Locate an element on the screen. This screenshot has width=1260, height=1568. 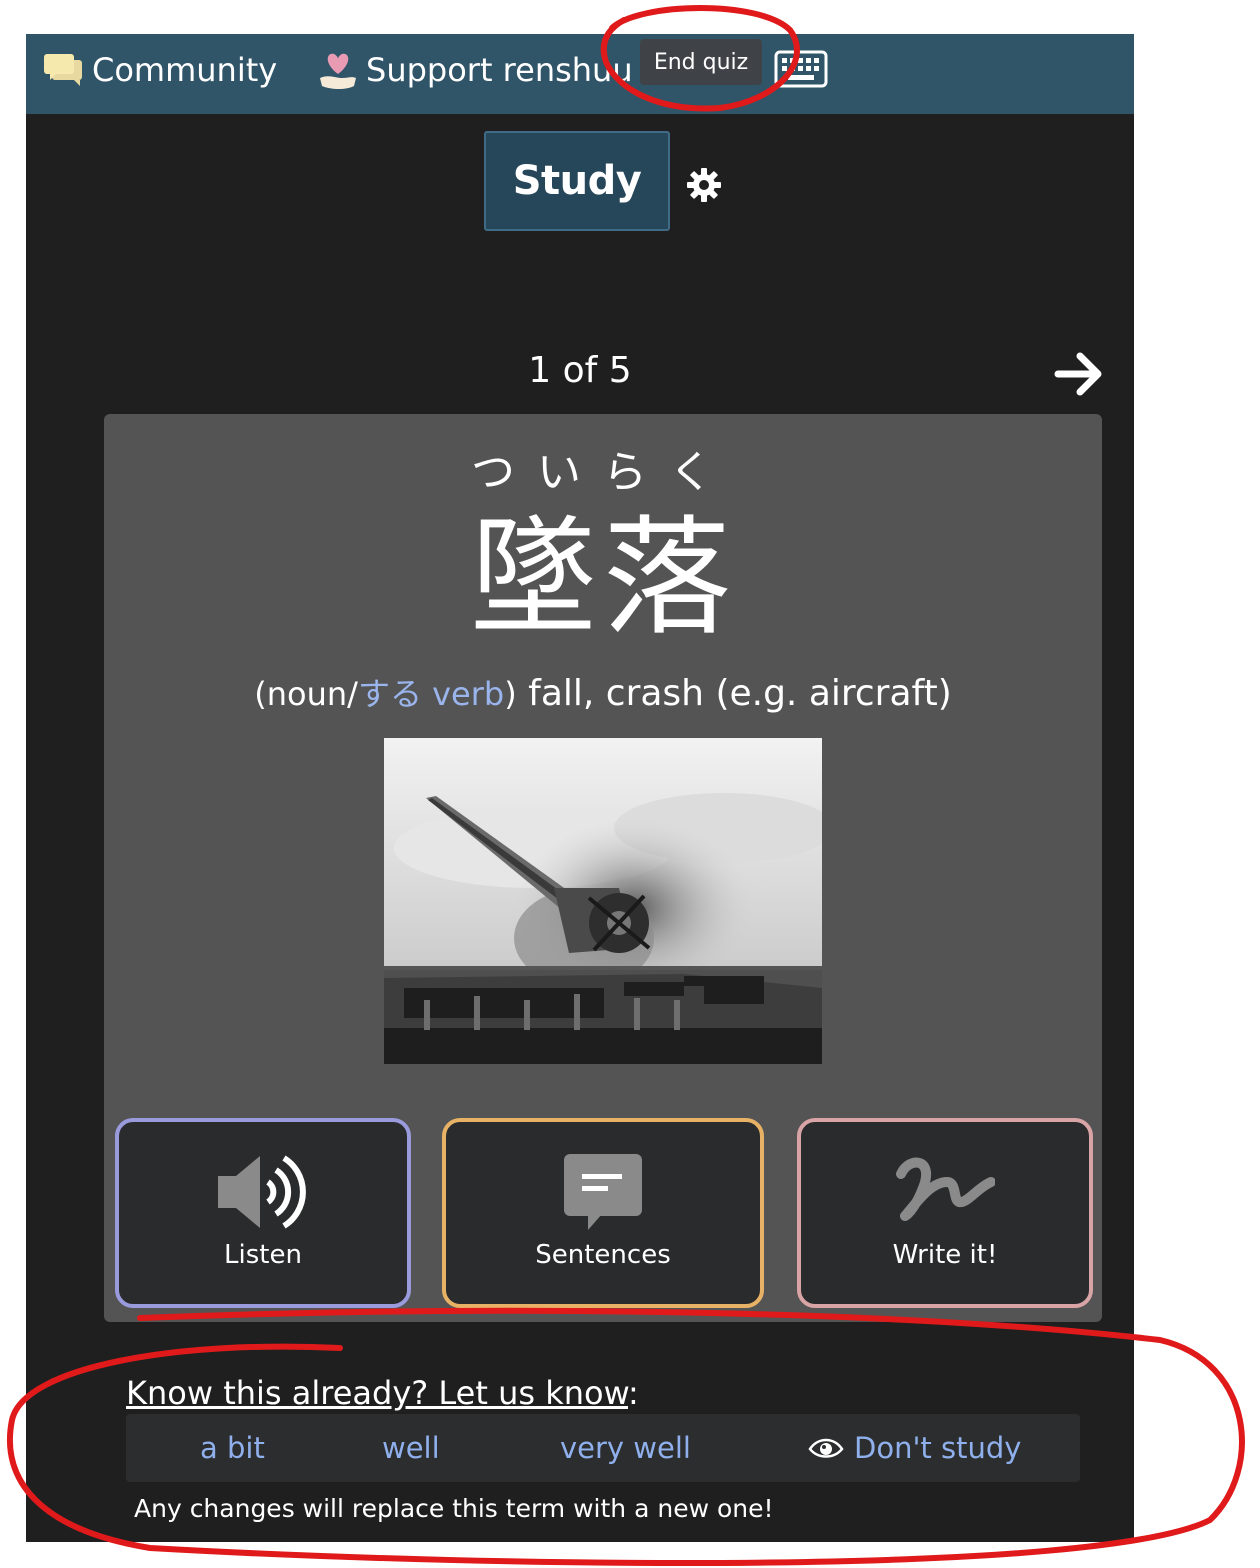
option-very-well-label: very well is located at coordinates (625, 1448).